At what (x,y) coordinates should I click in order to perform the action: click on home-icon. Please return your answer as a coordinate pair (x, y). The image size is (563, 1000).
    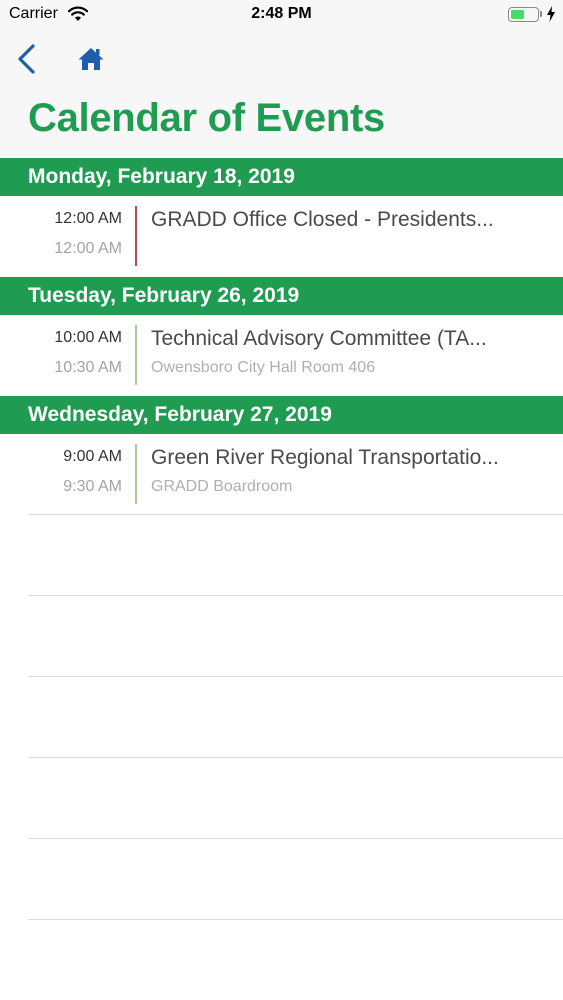
    Looking at the image, I should click on (91, 59).